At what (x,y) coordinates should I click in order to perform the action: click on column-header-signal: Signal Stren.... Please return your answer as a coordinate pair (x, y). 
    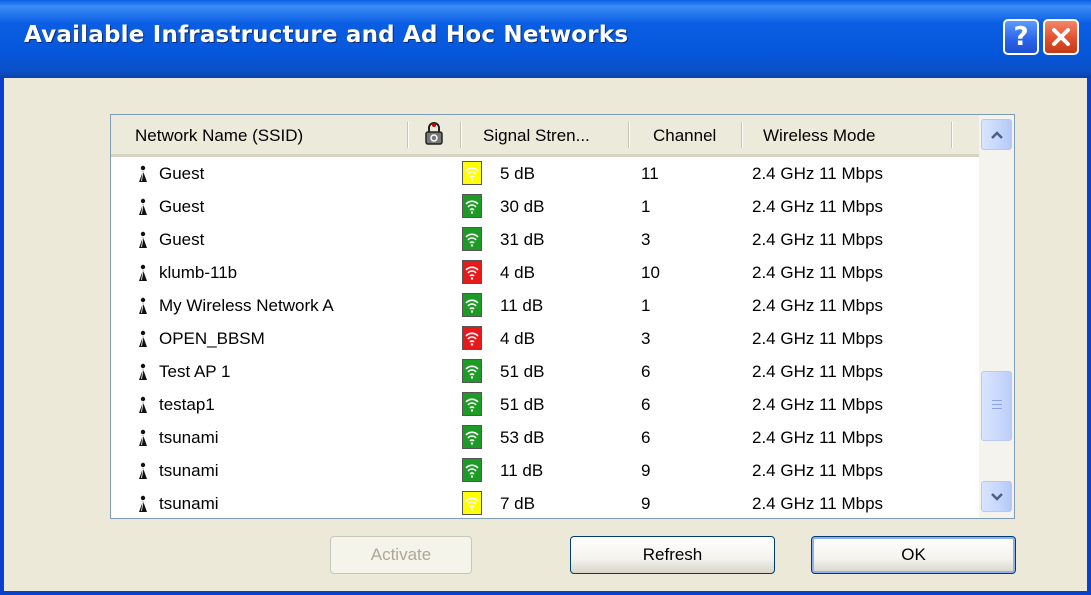
    Looking at the image, I should click on (553, 134).